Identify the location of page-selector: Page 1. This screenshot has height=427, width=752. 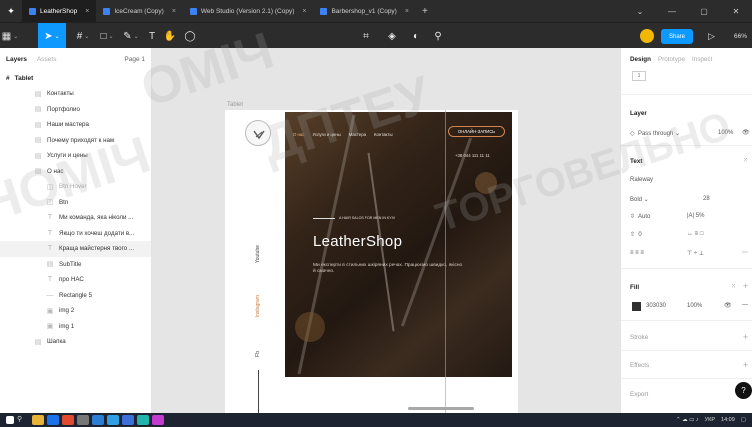
(134, 59).